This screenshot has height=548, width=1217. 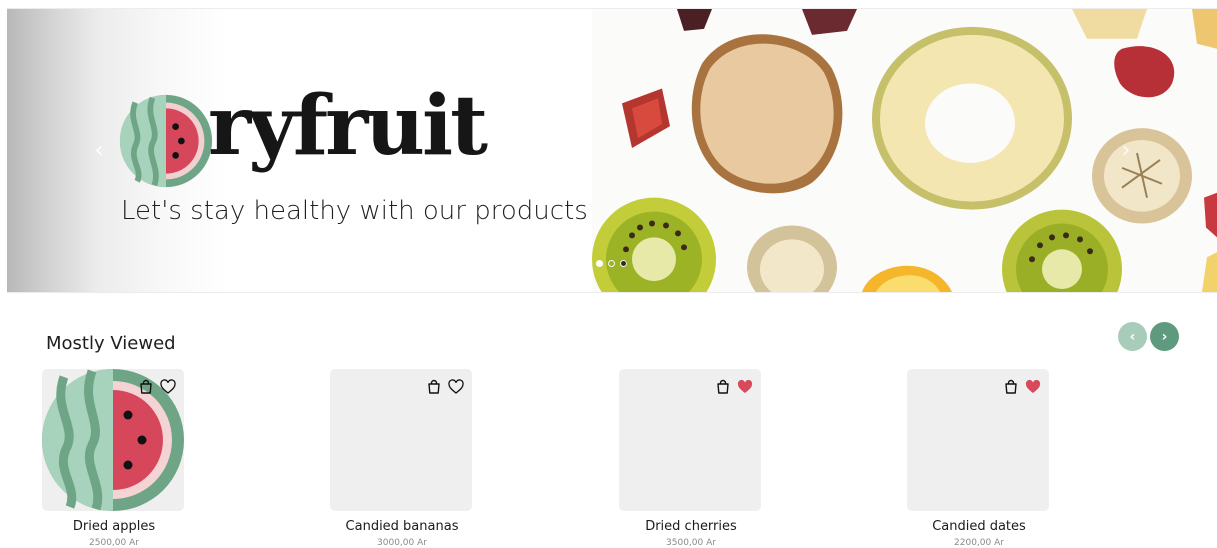 I want to click on product-card: Candied bananas 3000,00 Ar, so click(x=402, y=458).